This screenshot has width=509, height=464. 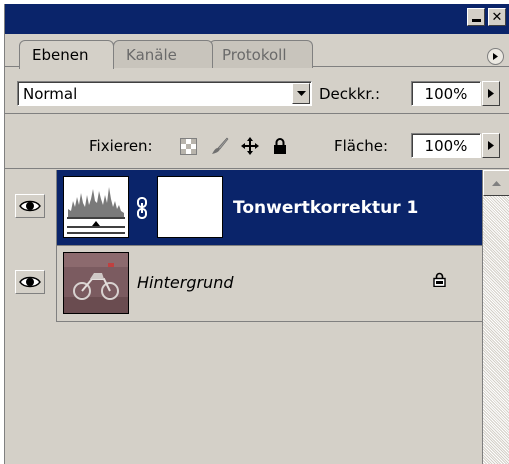 I want to click on blend-row: Normal Deckkr.: 100%, so click(x=257, y=91).